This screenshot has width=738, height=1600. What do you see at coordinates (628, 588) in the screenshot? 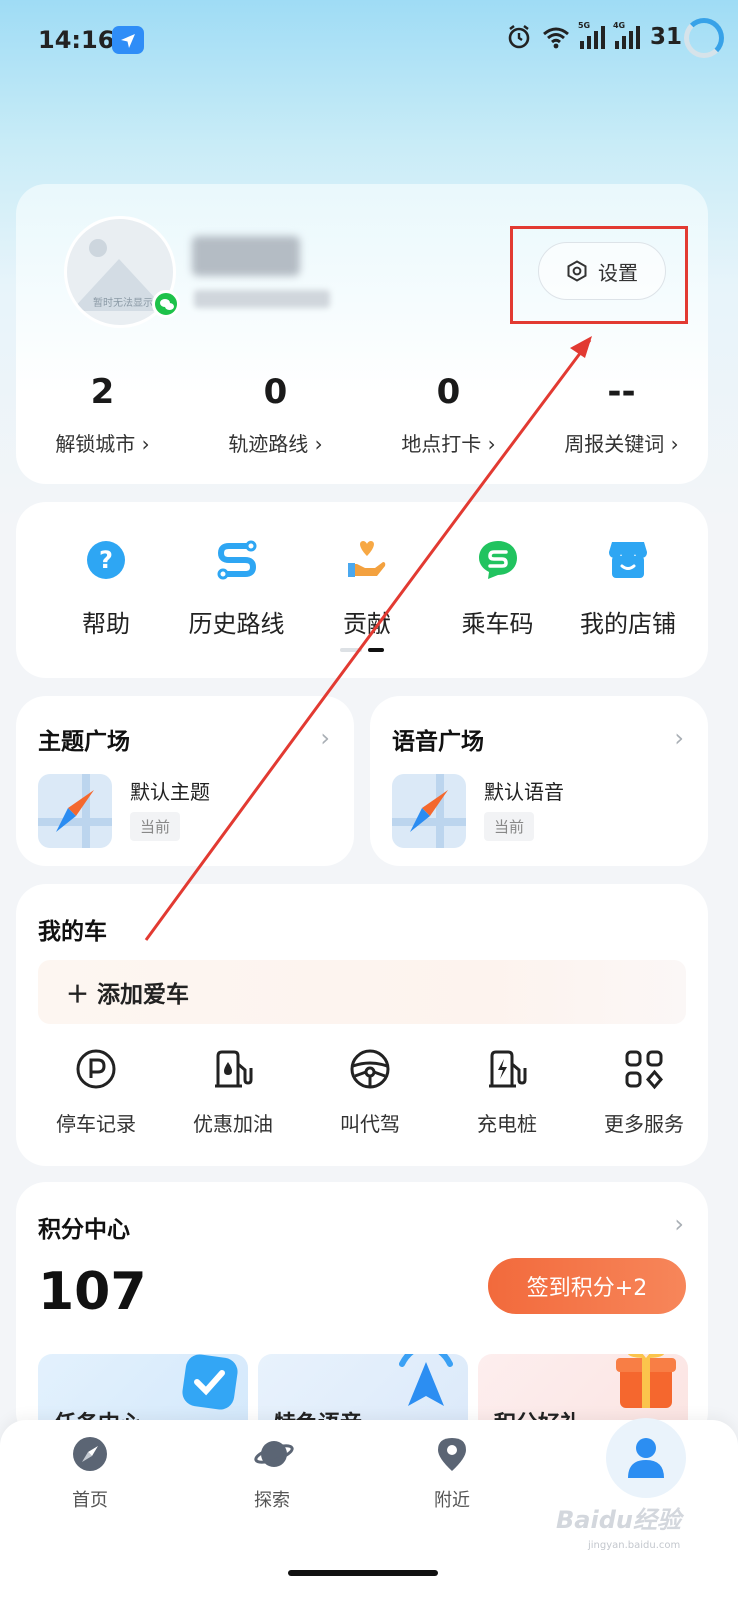
I see `shortcut-my-shop: 我的店铺` at bounding box center [628, 588].